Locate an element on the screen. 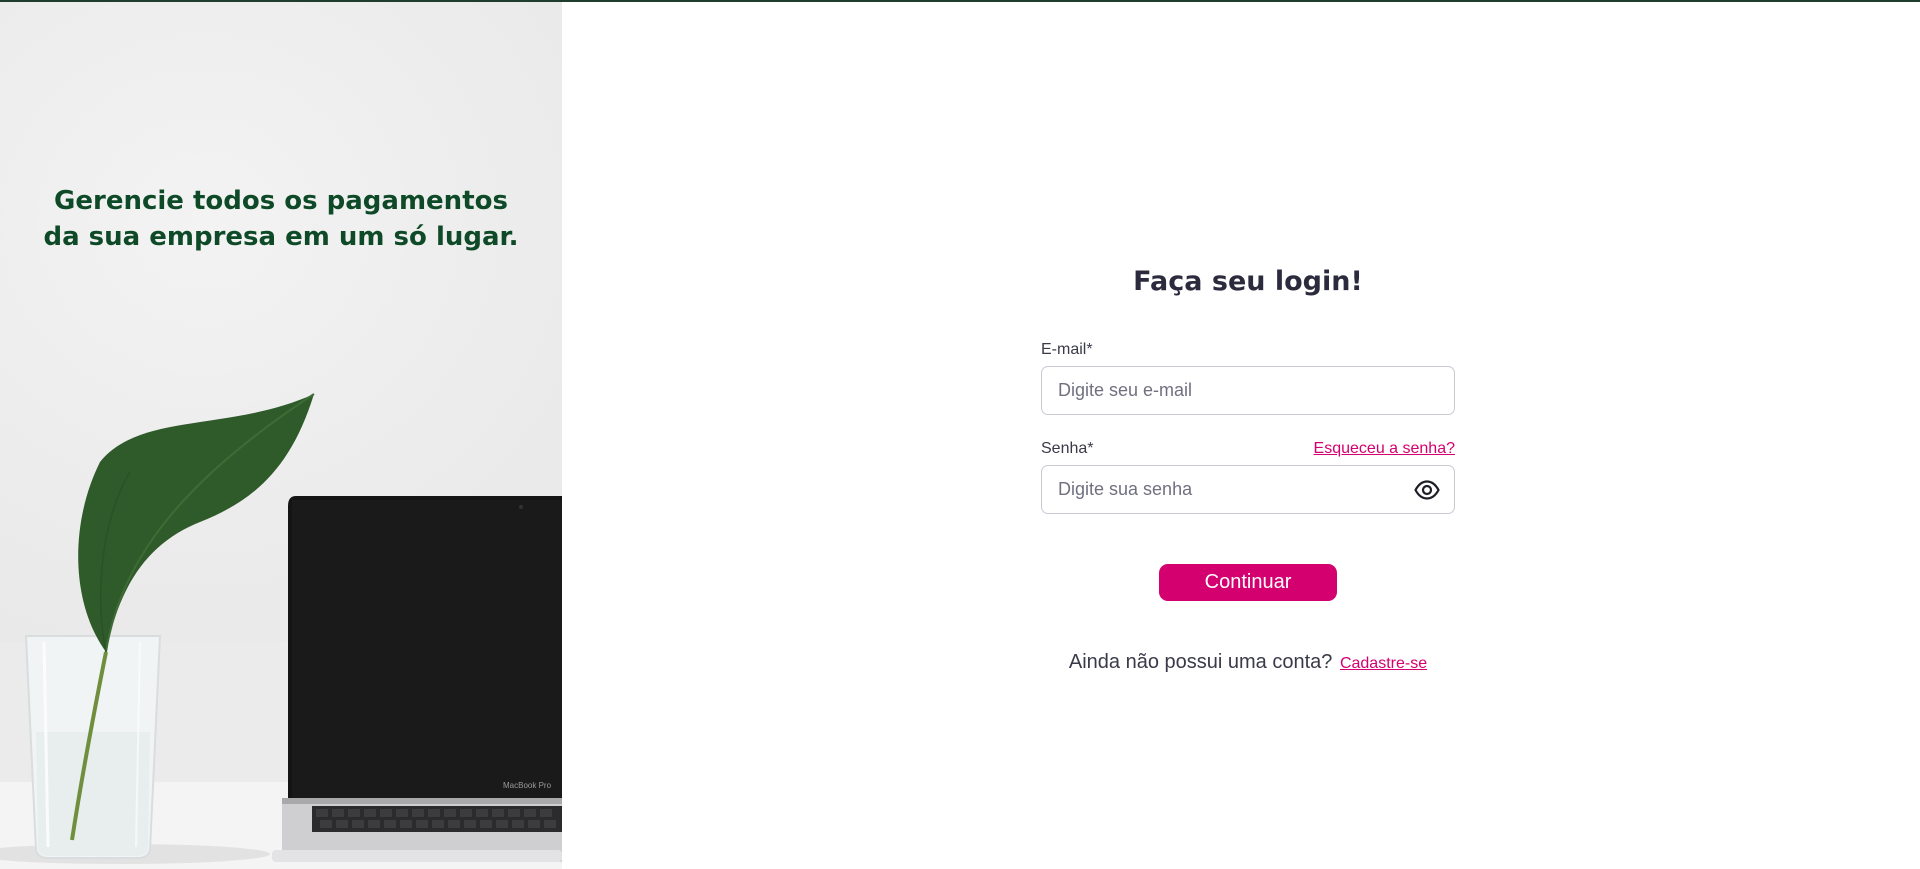  laptop-image: MacBook Pro is located at coordinates (417, 679).